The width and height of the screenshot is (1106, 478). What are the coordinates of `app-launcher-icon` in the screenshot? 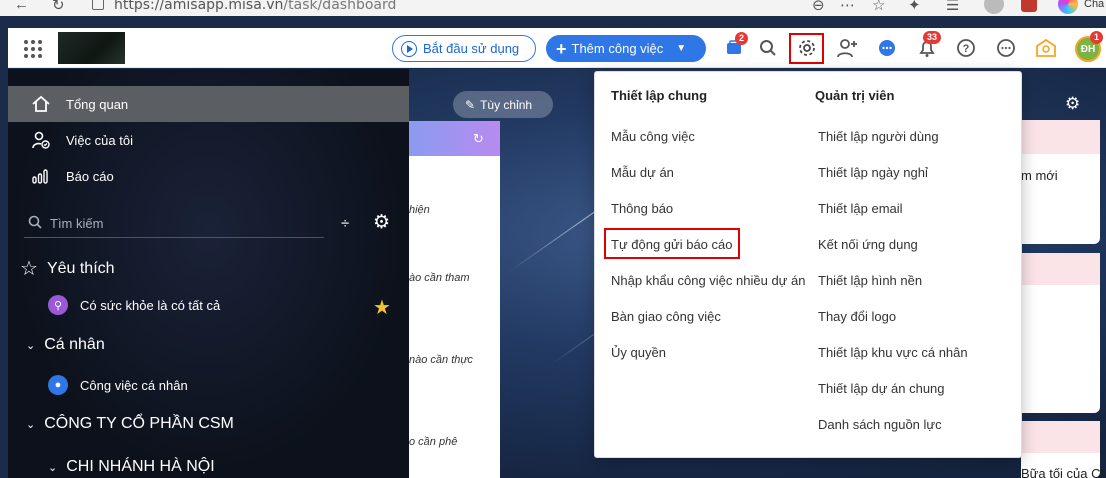 It's located at (33, 49).